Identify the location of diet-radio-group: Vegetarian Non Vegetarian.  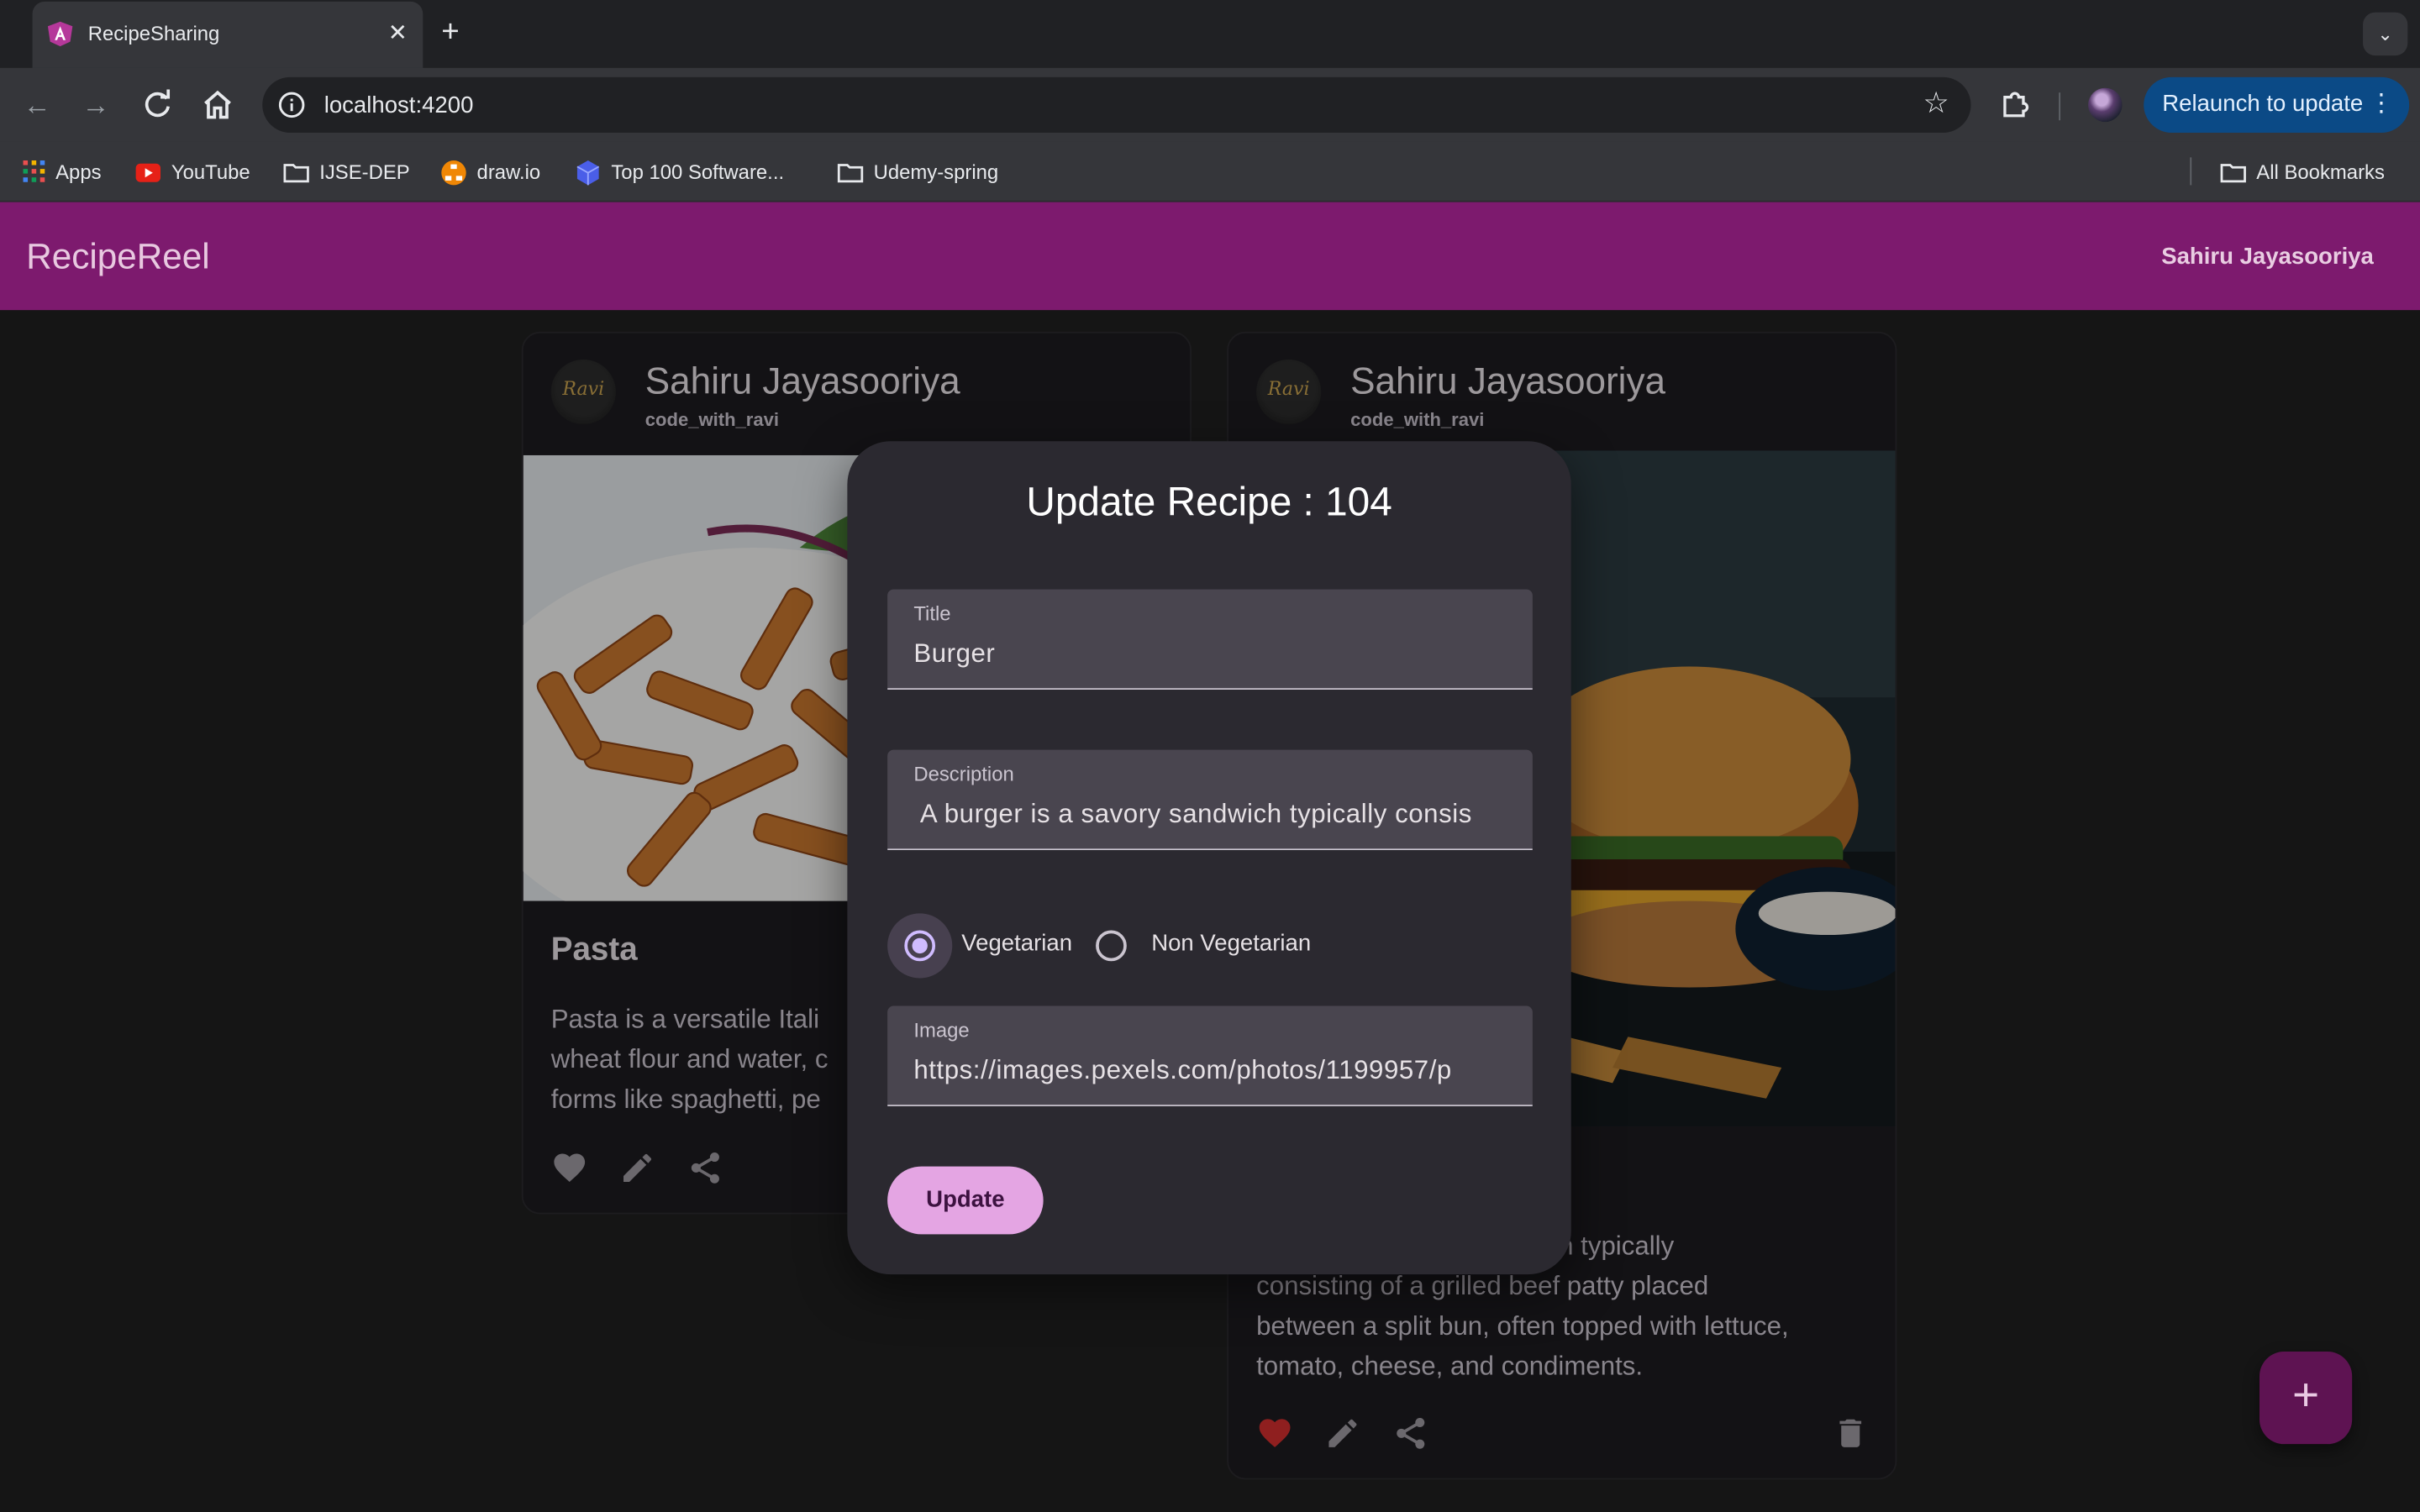
(1196, 946).